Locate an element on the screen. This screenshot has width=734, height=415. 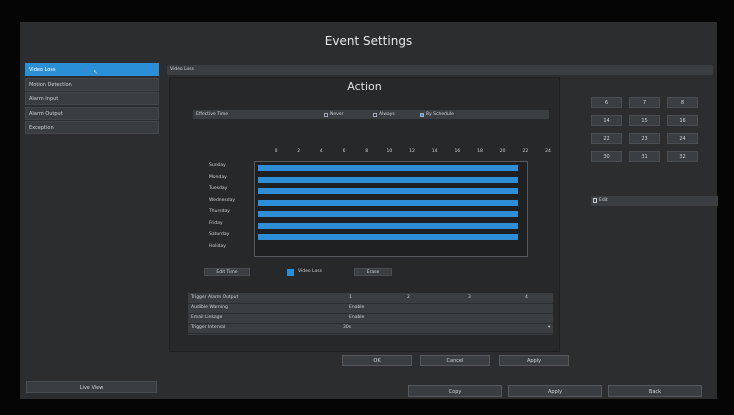
chevron-down-icon: ▾ is located at coordinates (549, 328).